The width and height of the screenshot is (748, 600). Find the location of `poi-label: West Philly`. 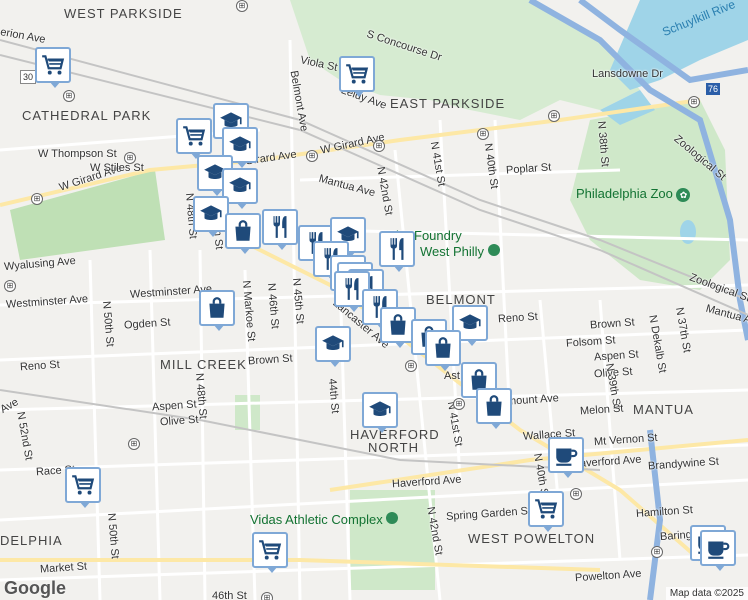

poi-label: West Philly is located at coordinates (460, 251).